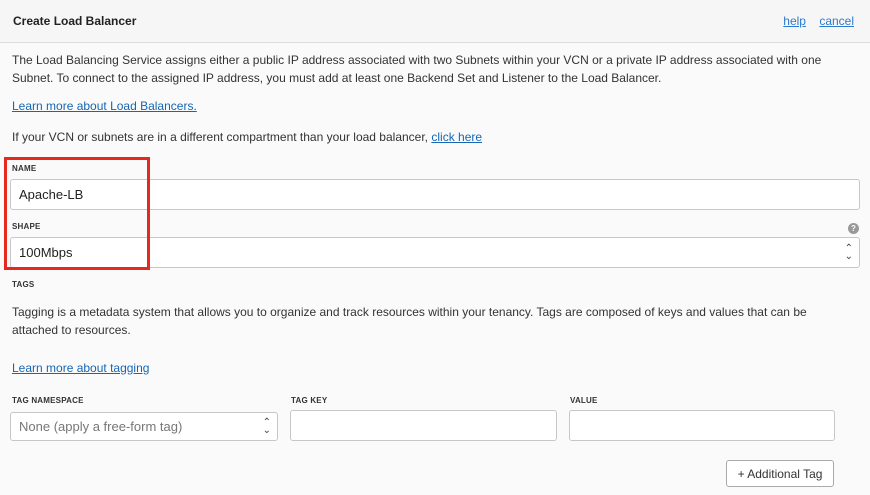 This screenshot has width=870, height=495. I want to click on cancel-link: cancel, so click(836, 21).